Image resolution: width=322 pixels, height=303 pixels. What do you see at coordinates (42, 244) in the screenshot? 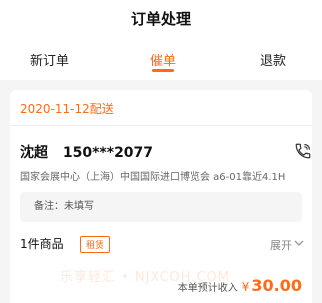
I see `items-count: 1件商品` at bounding box center [42, 244].